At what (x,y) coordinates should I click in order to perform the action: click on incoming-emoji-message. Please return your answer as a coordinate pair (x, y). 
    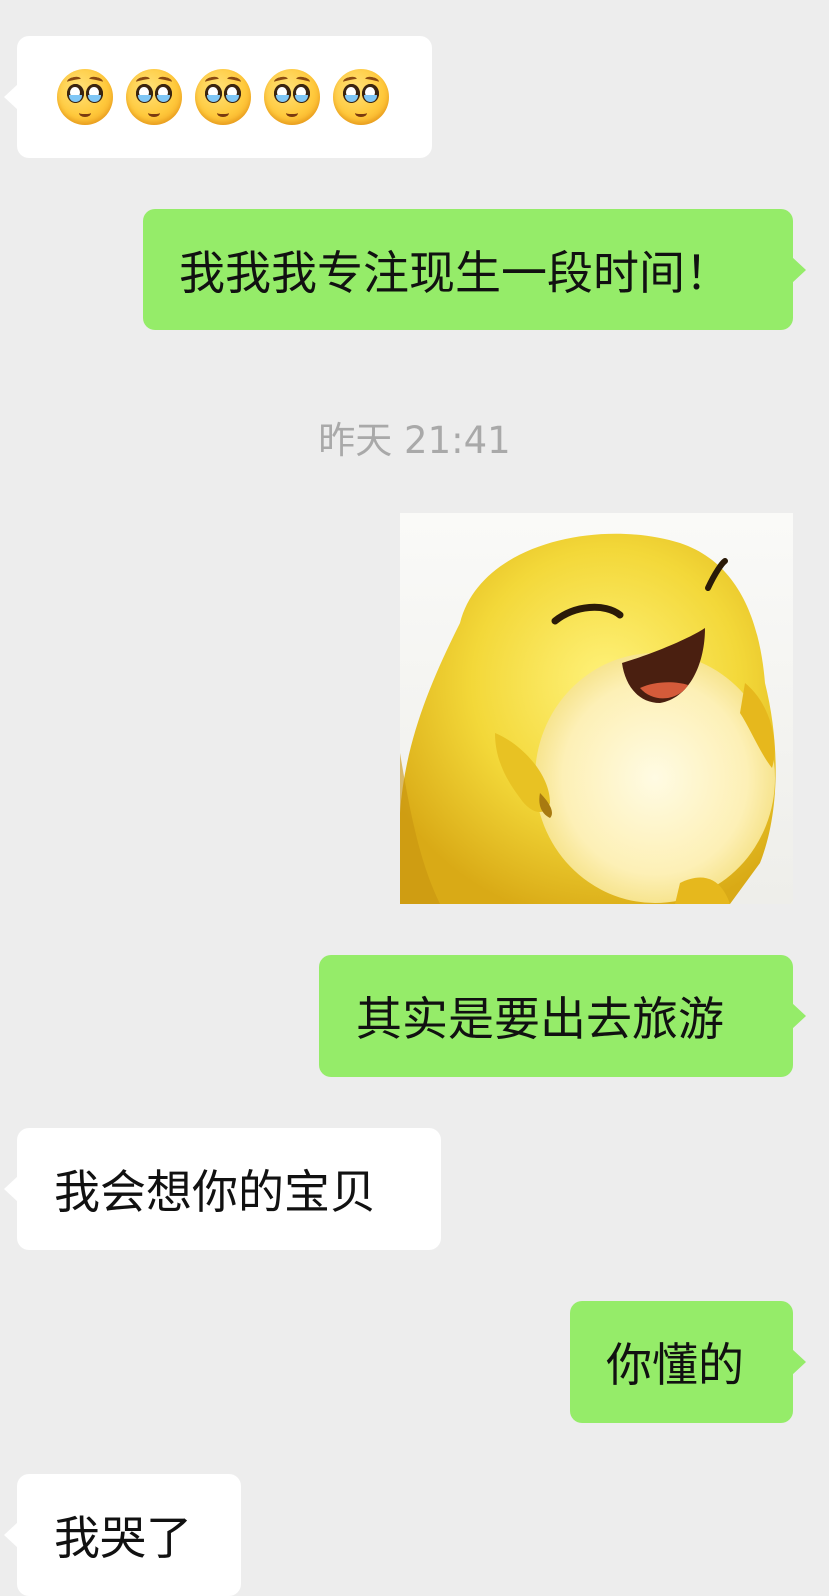
    Looking at the image, I should click on (218, 97).